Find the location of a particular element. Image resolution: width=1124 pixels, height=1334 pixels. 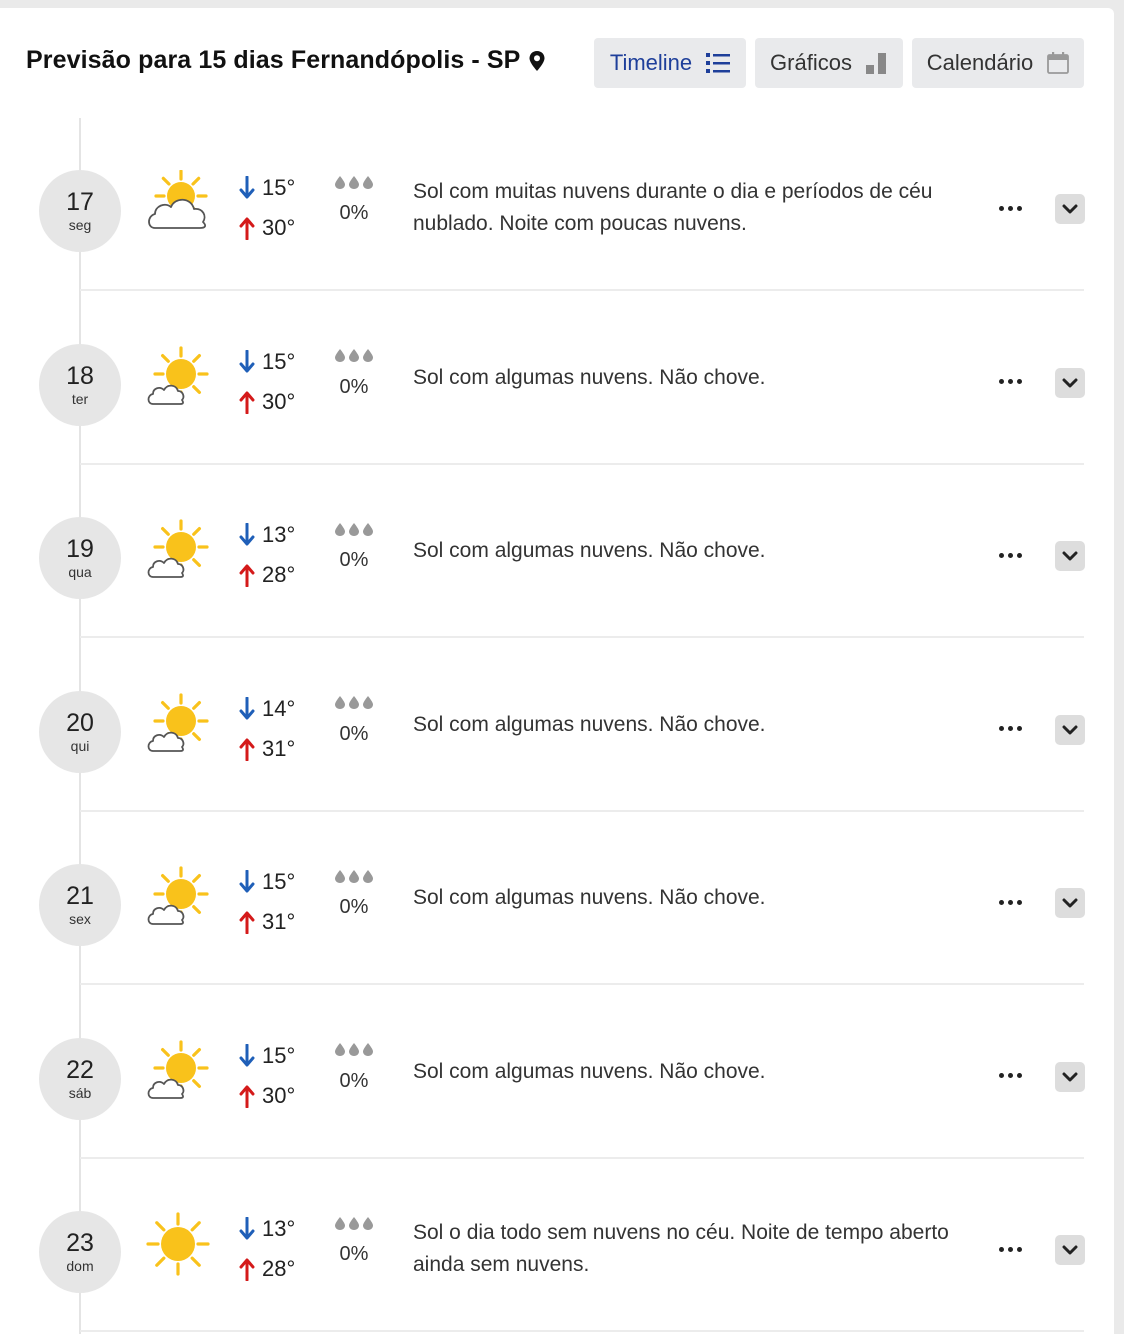

date-badge: 18 ter is located at coordinates (80, 384).